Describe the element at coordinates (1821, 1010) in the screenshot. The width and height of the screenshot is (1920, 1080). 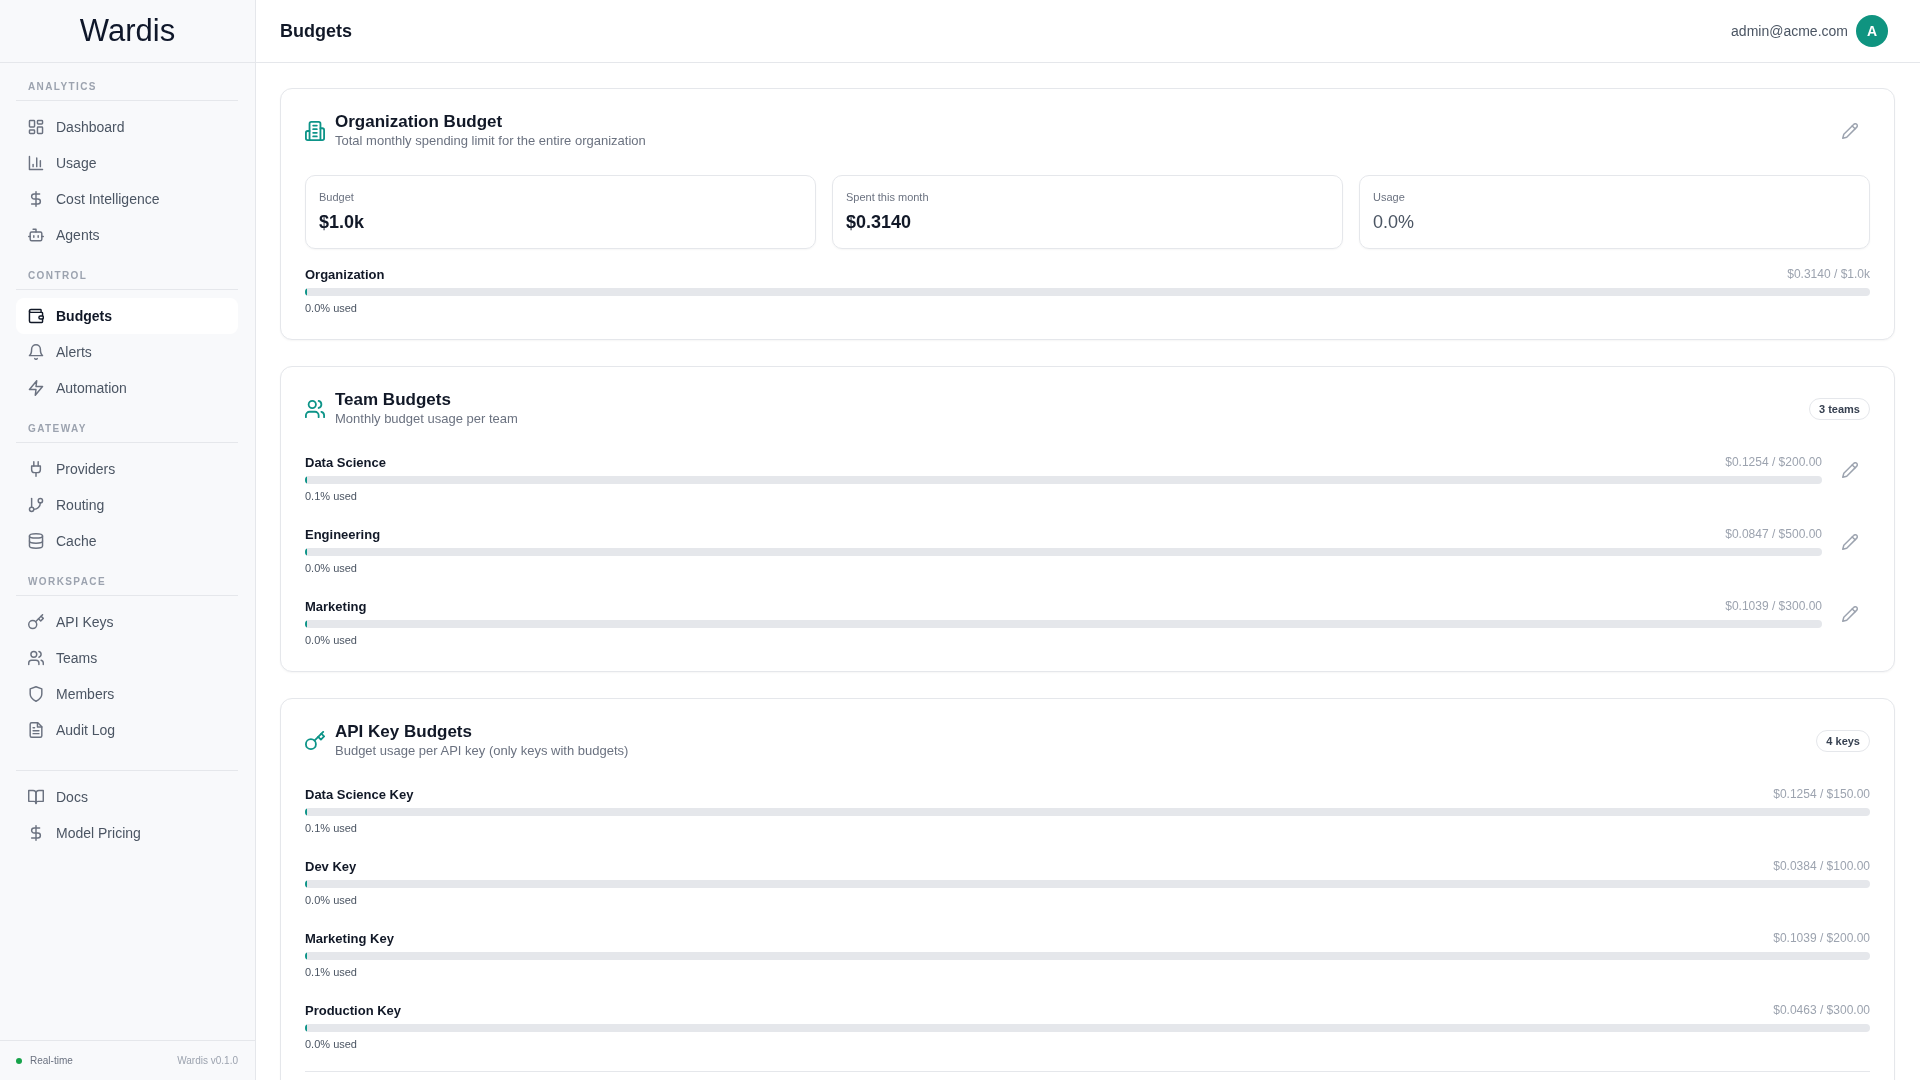
I see `budget-amount: $0.0463 / $300.00` at that location.